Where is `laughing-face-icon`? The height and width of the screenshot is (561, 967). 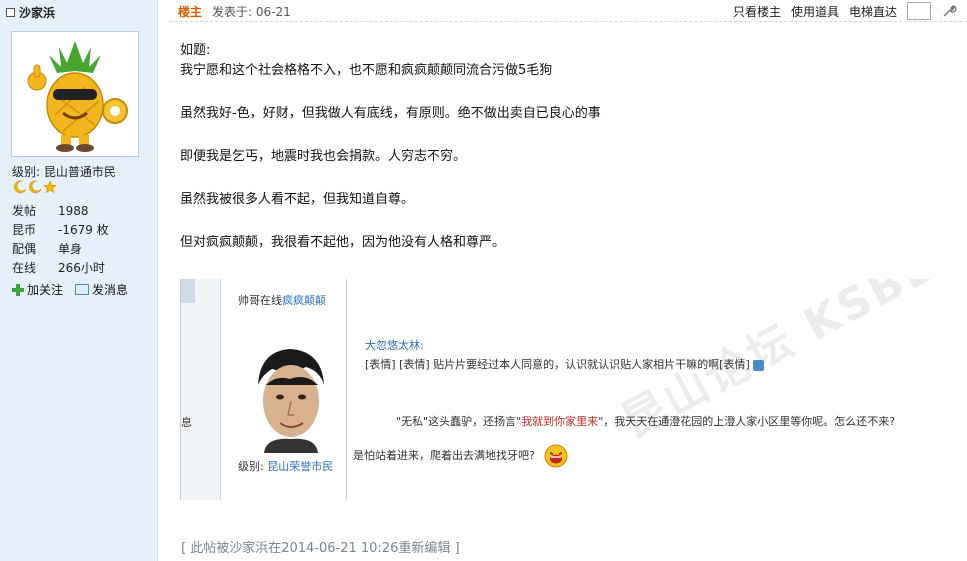 laughing-face-icon is located at coordinates (556, 456).